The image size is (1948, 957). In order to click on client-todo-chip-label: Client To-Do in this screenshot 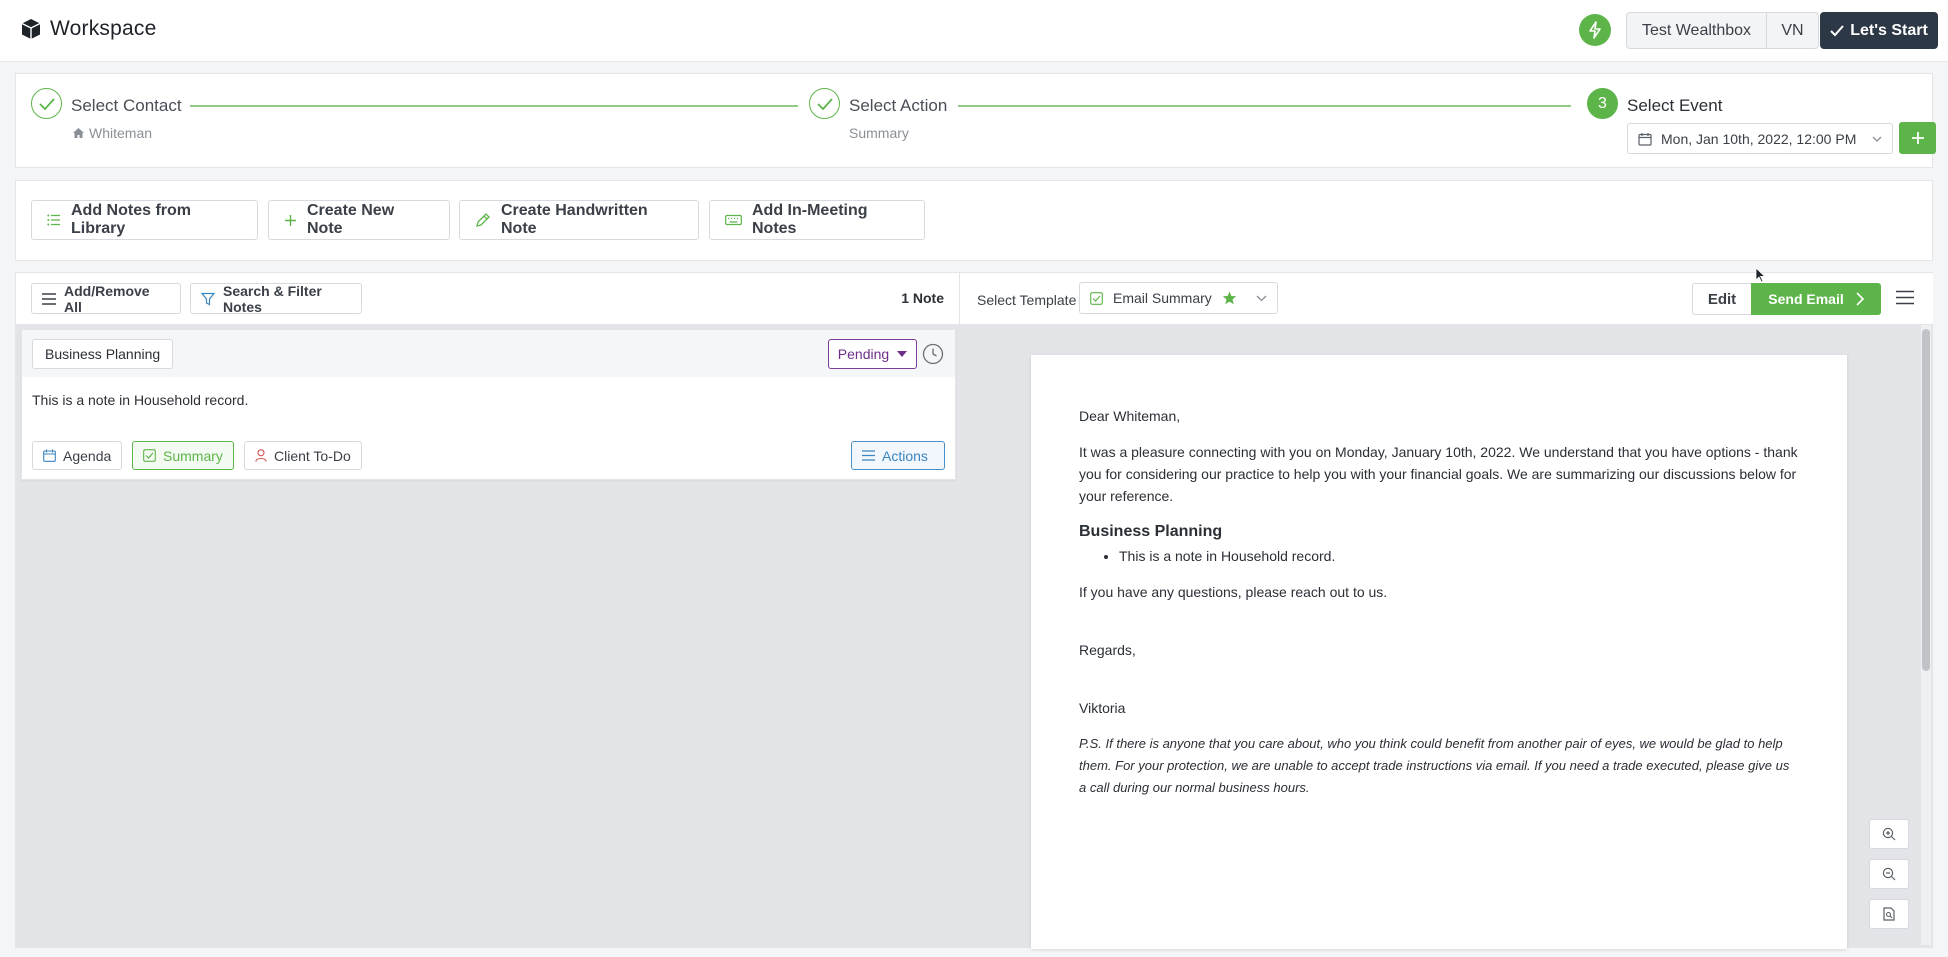, I will do `click(312, 455)`.